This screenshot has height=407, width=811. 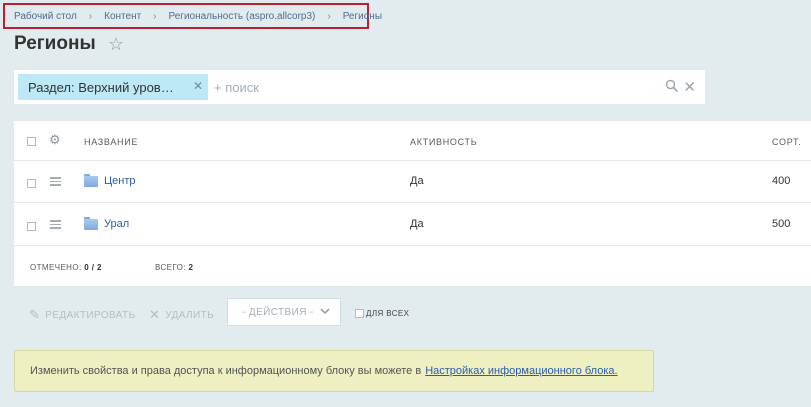 What do you see at coordinates (359, 313) in the screenshot?
I see `for-all-checkbox` at bounding box center [359, 313].